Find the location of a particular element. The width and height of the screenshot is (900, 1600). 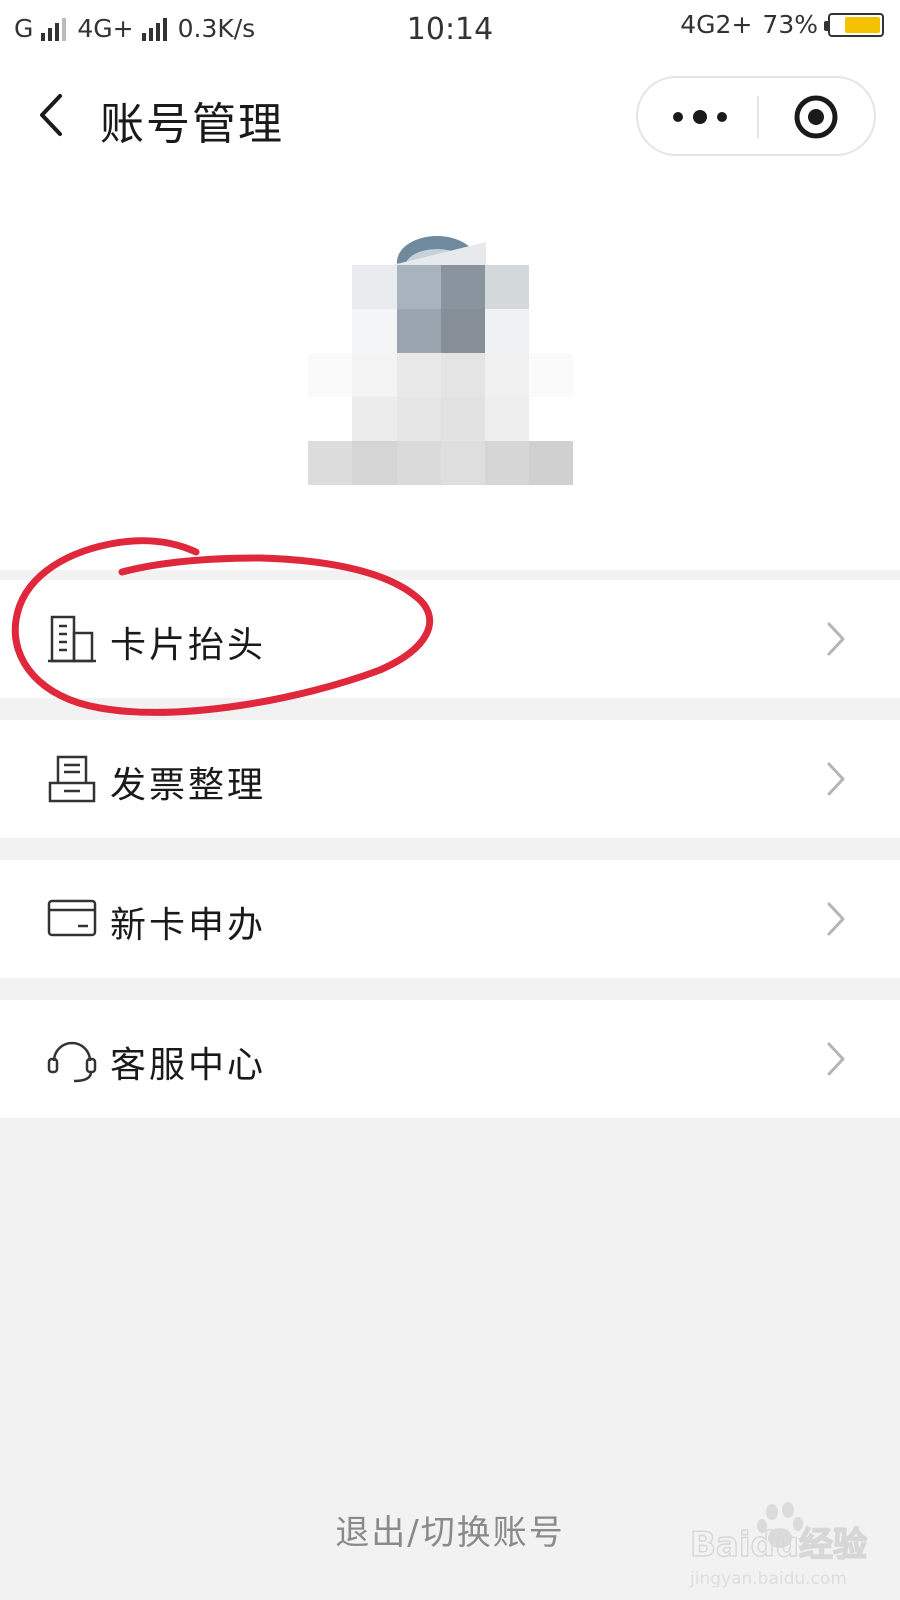

target-close-icon is located at coordinates (816, 117).